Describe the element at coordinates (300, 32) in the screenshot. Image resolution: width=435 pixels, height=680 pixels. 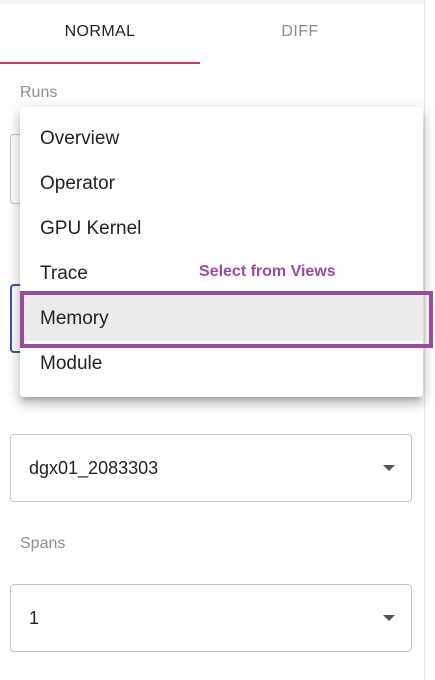
I see `tab-diff: DIFF` at that location.